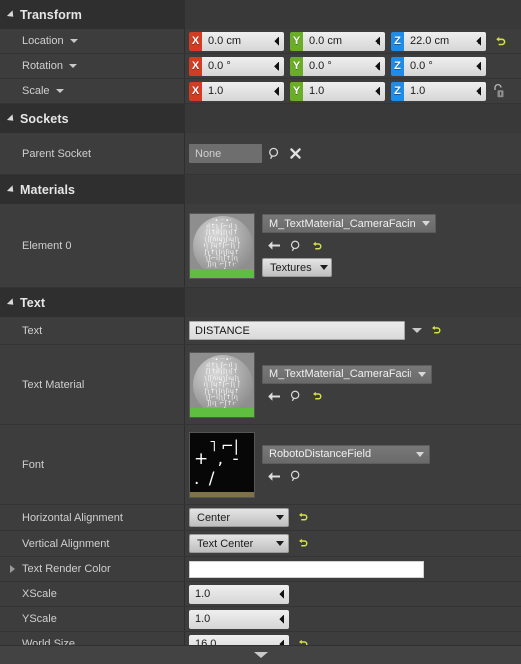  What do you see at coordinates (344, 91) in the screenshot?
I see `scale-y-input: 1.0` at bounding box center [344, 91].